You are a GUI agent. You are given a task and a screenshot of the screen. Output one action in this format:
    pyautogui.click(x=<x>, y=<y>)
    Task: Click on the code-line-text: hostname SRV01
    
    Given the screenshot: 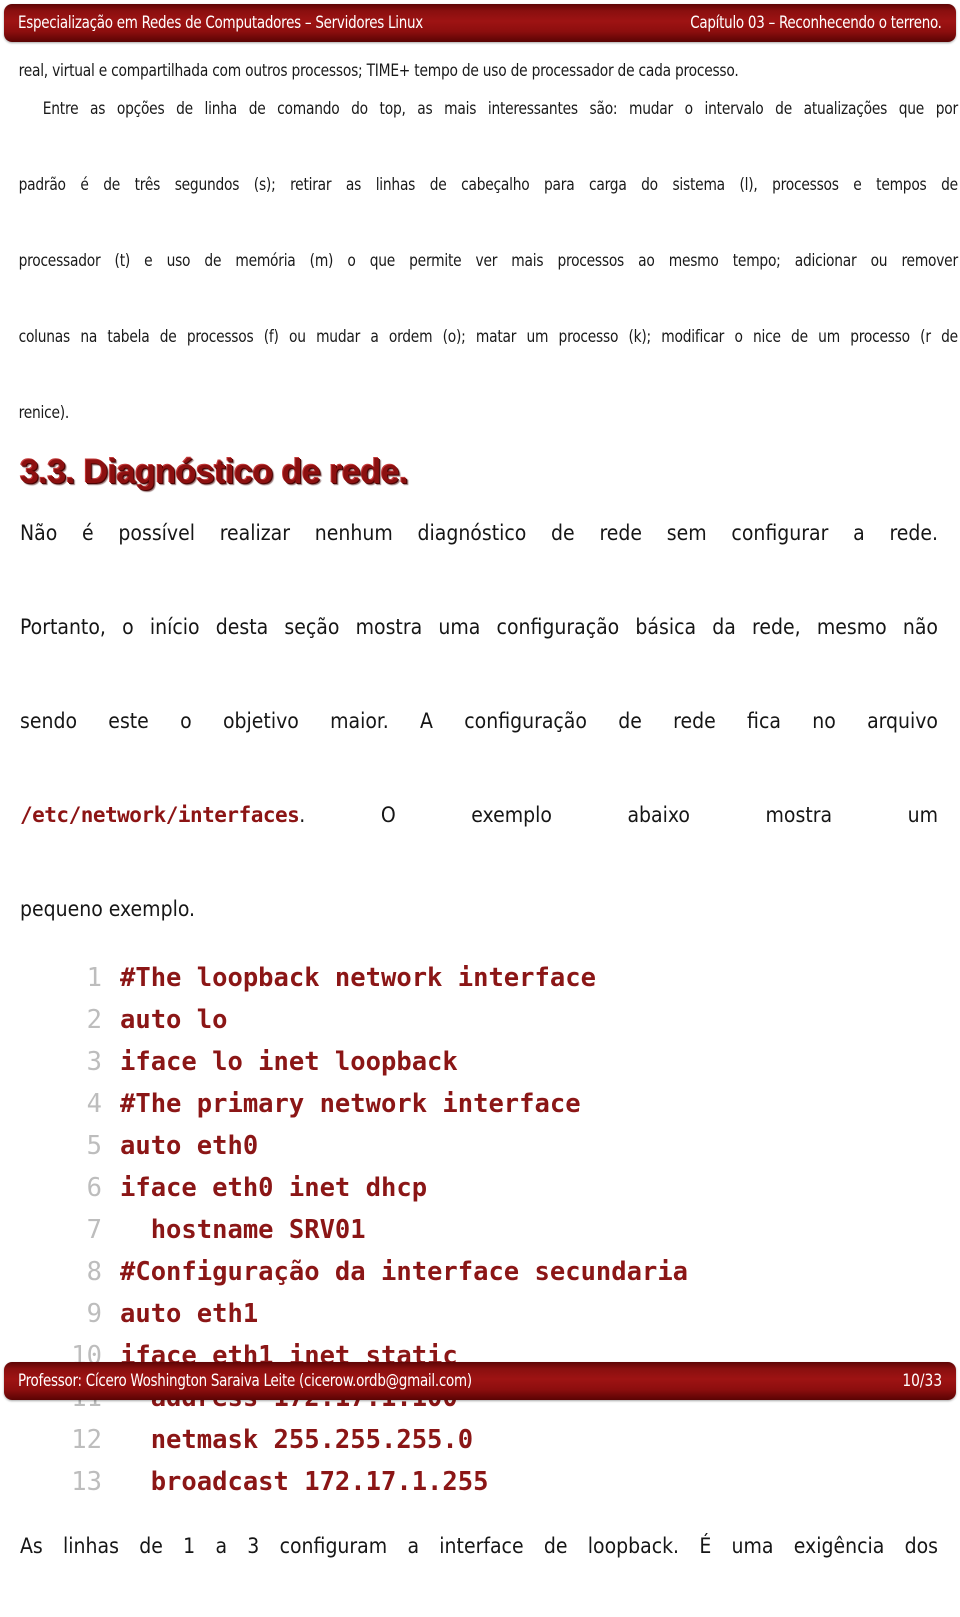 What is the action you would take?
    pyautogui.click(x=243, y=1230)
    